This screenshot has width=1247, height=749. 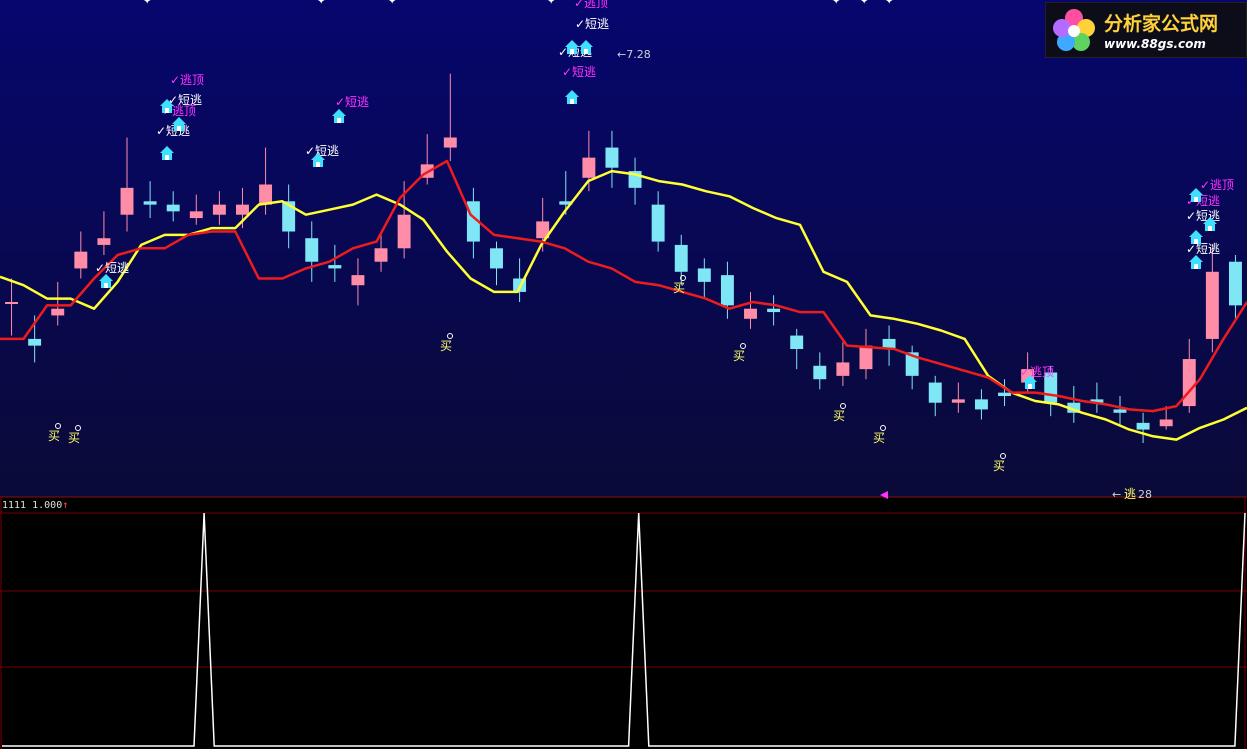 I want to click on sub-indicator-value: 1.000, so click(x=47, y=505).